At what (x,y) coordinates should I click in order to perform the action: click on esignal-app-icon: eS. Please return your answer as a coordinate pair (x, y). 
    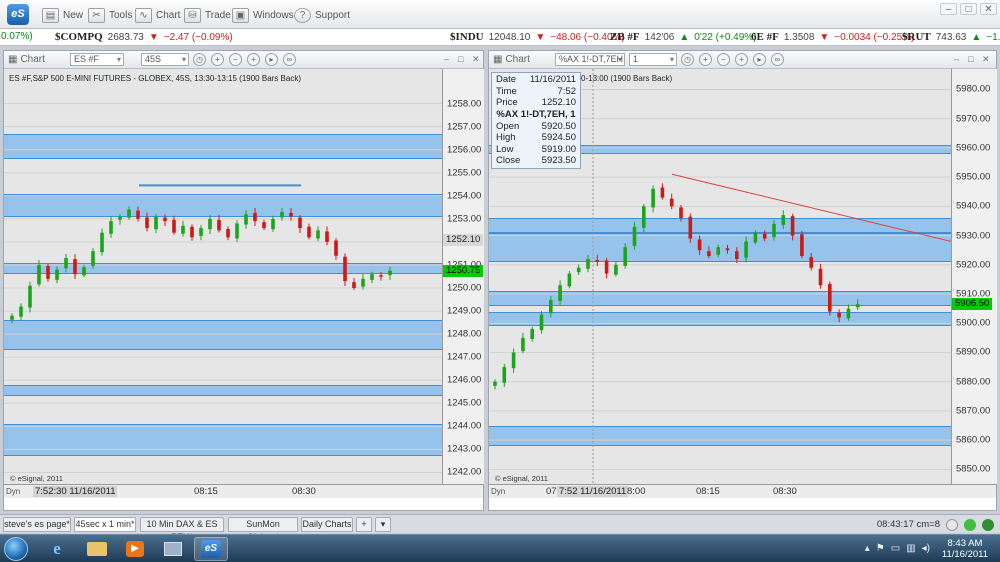
    Looking at the image, I should click on (211, 549).